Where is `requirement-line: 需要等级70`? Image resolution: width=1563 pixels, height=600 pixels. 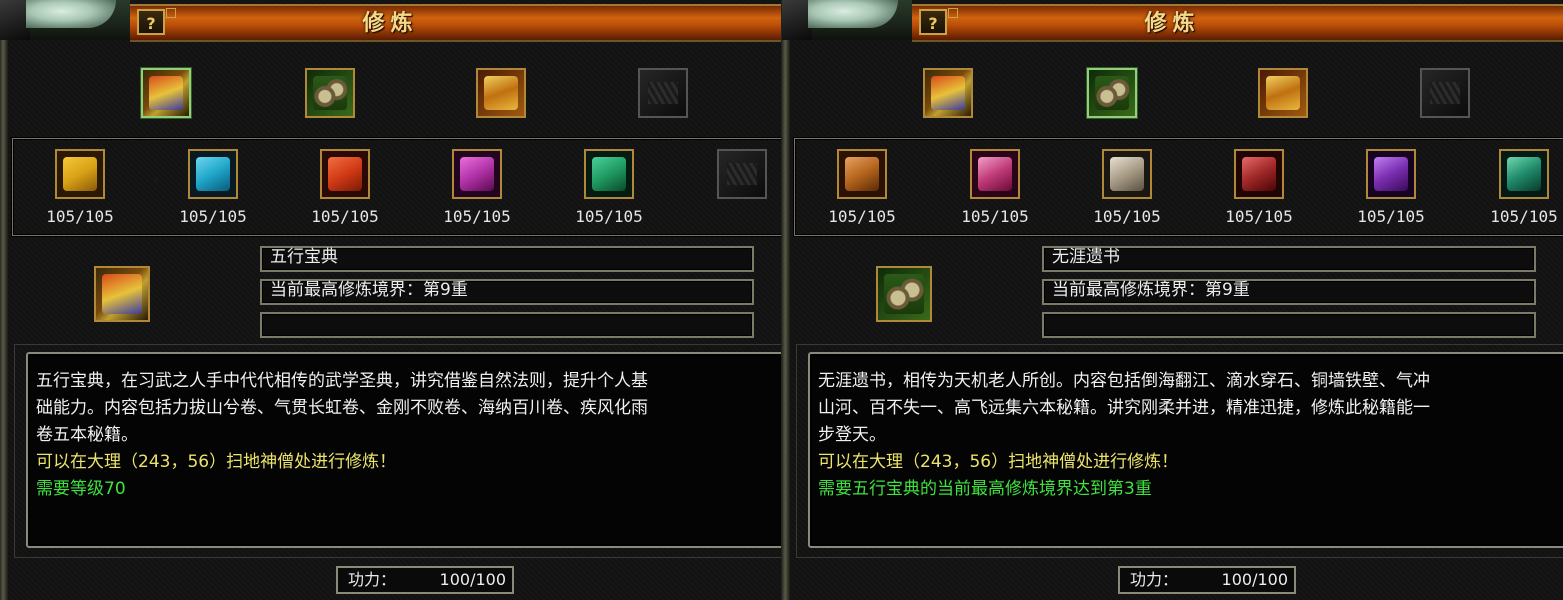 requirement-line: 需要等级70 is located at coordinates (81, 489).